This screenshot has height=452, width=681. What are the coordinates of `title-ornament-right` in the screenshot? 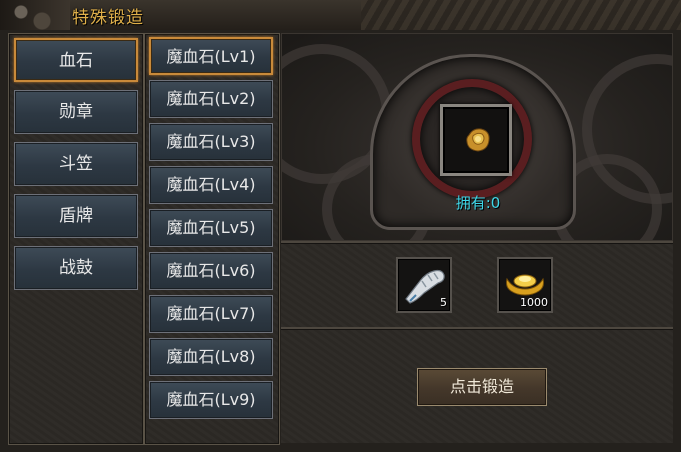 It's located at (521, 15).